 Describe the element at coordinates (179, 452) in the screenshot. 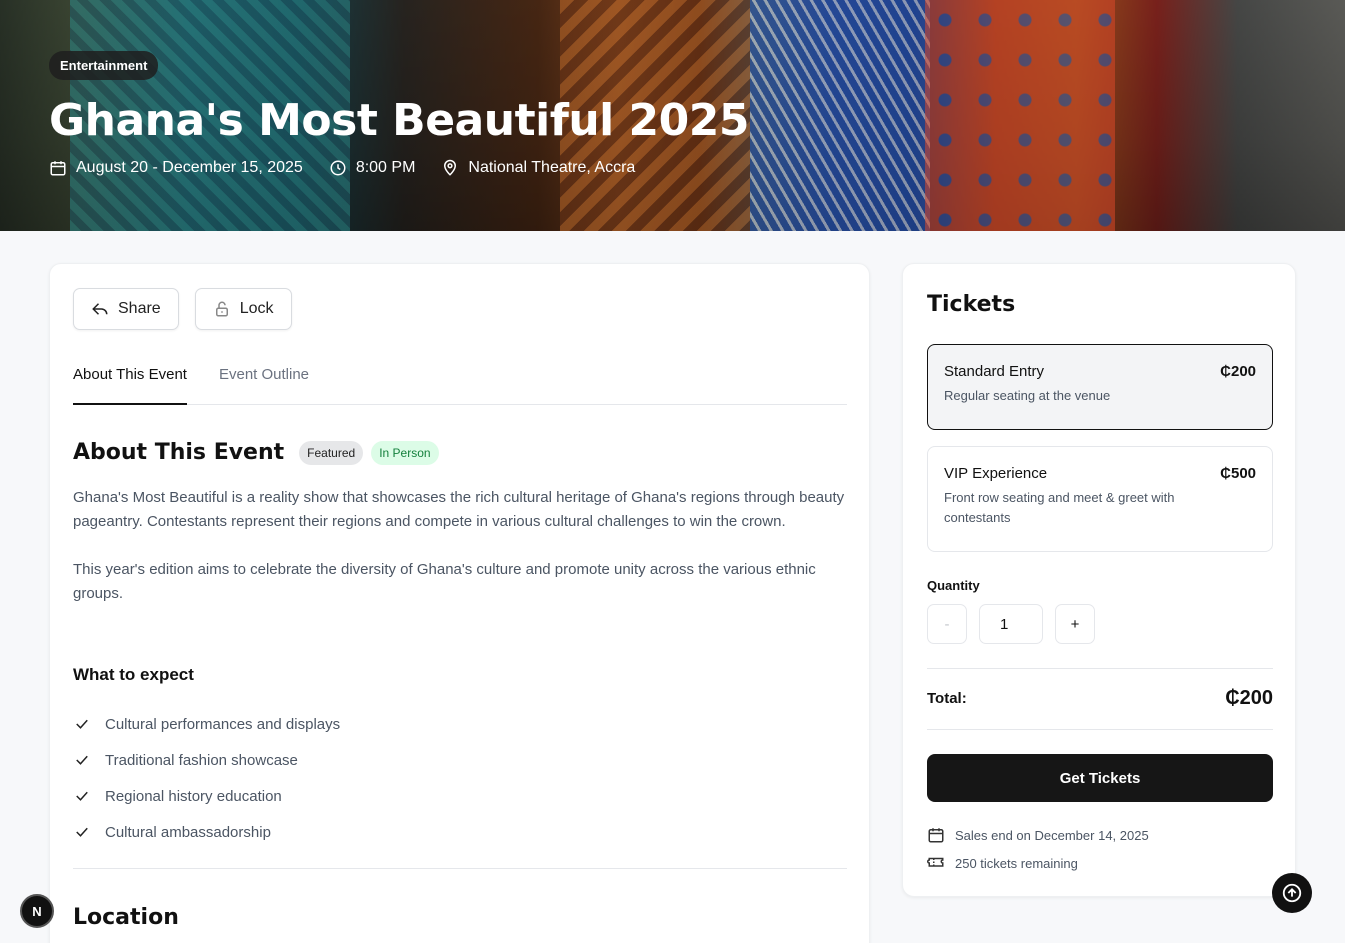

I see `about-heading: About This Event` at that location.